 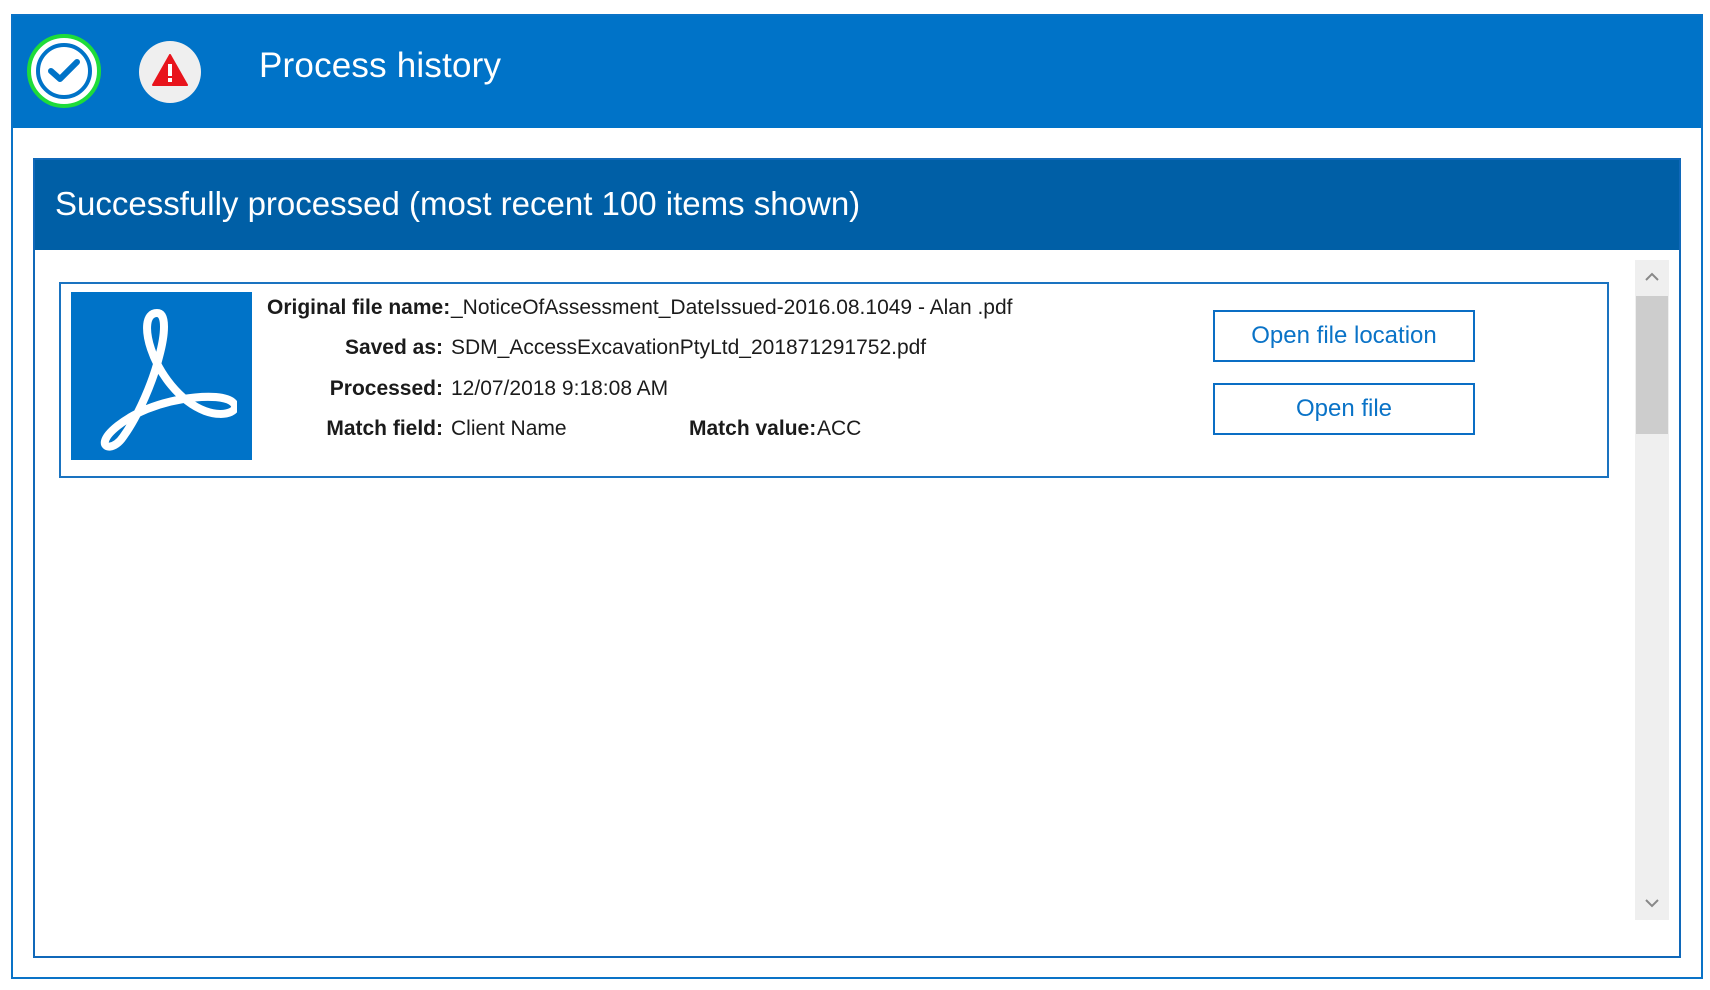 I want to click on match-value-value: ACC, so click(x=839, y=428).